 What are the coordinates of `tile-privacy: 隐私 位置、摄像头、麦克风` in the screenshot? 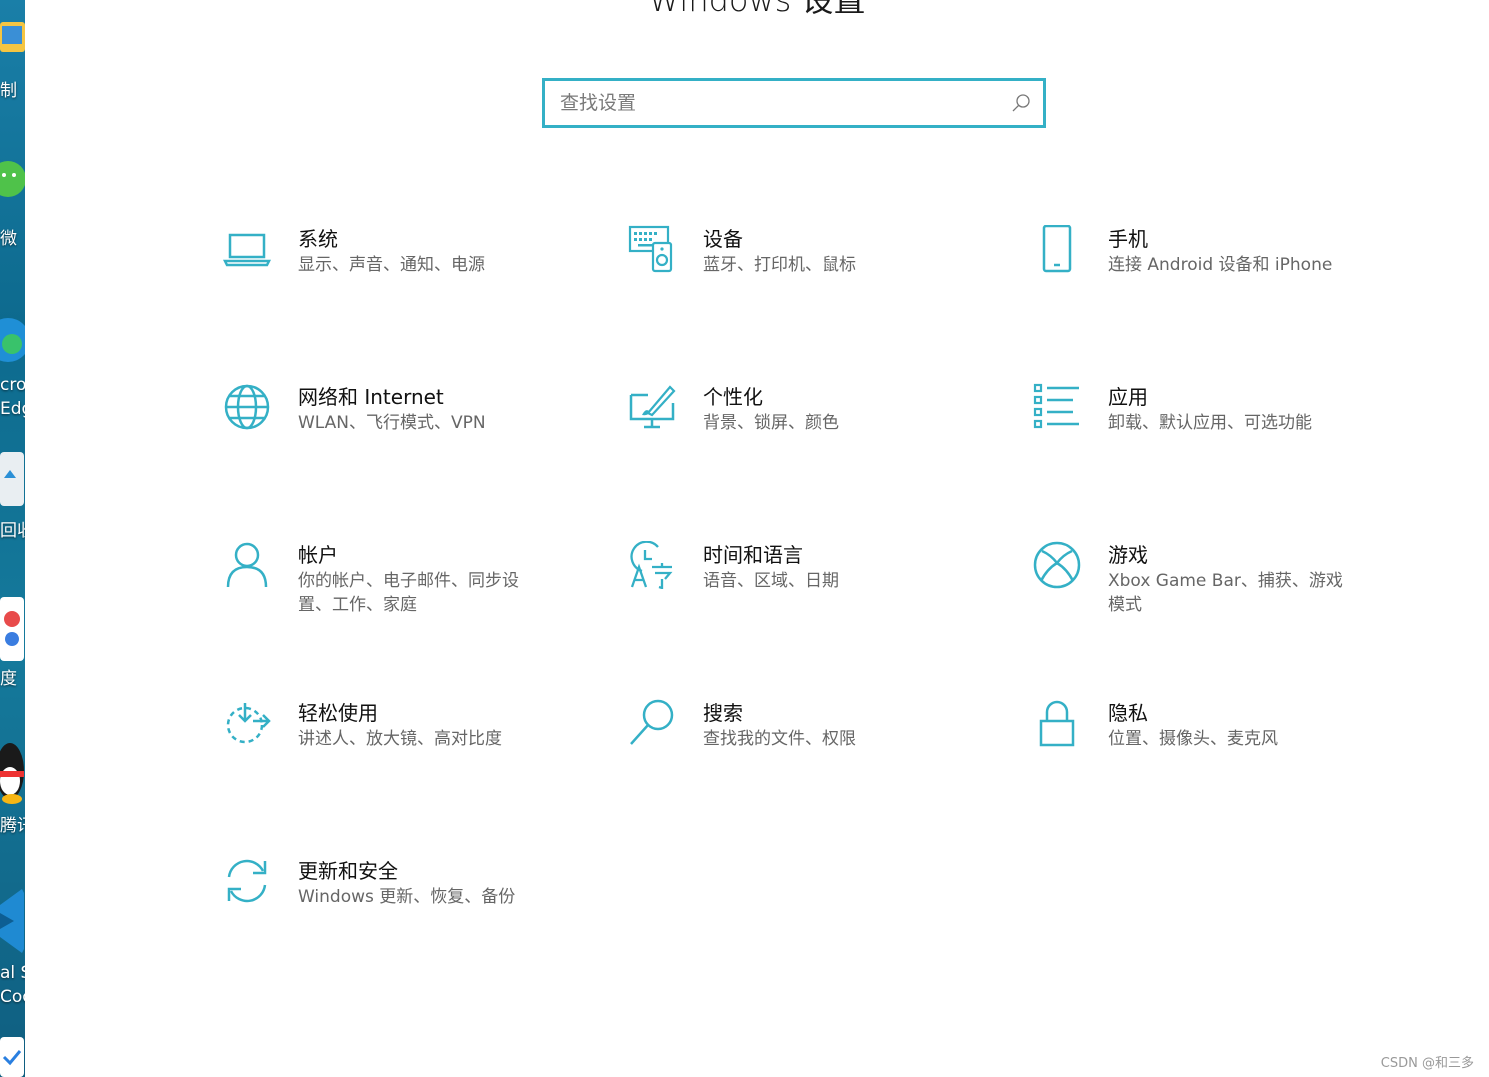 It's located at (1213, 744).